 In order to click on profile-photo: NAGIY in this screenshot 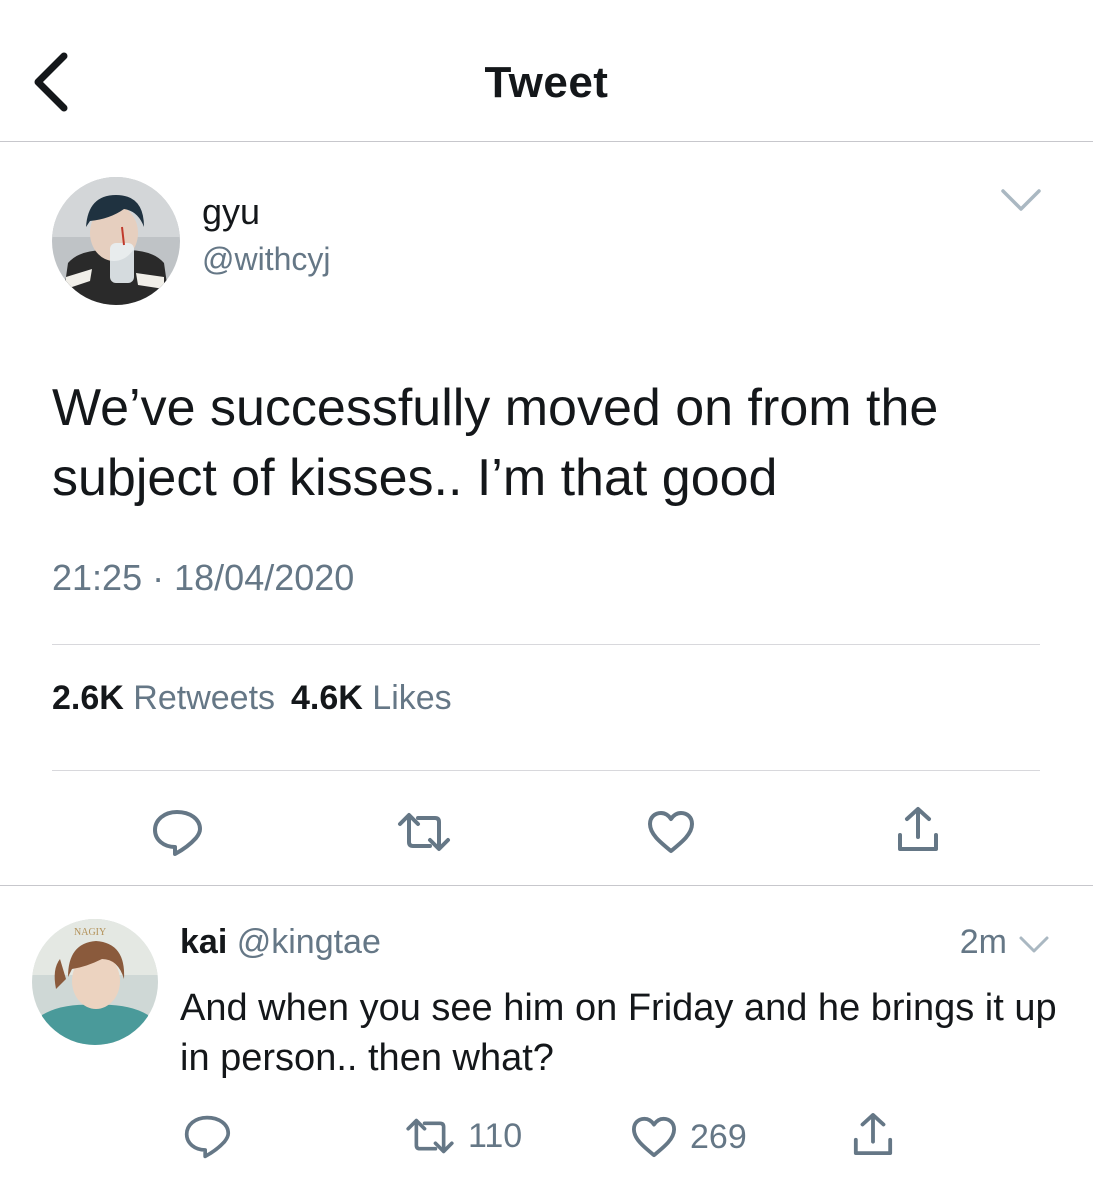, I will do `click(95, 982)`.